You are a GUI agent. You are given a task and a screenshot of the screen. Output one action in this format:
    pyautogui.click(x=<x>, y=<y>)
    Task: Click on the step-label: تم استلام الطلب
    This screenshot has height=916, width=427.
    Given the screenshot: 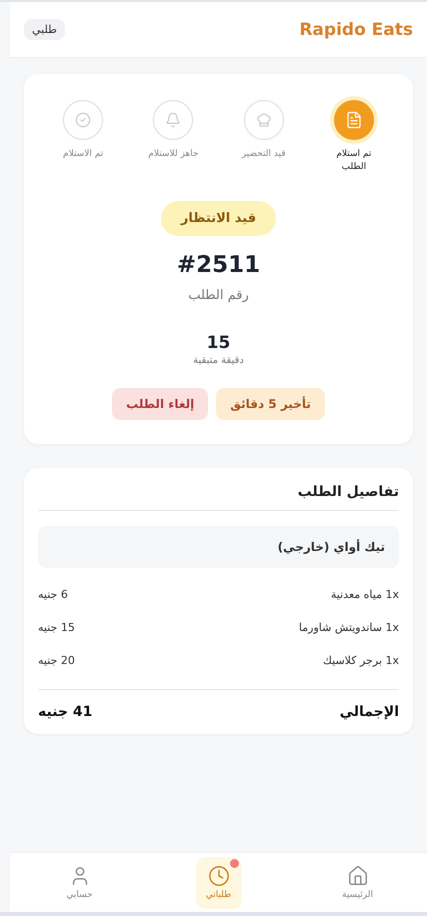 What is the action you would take?
    pyautogui.click(x=353, y=161)
    